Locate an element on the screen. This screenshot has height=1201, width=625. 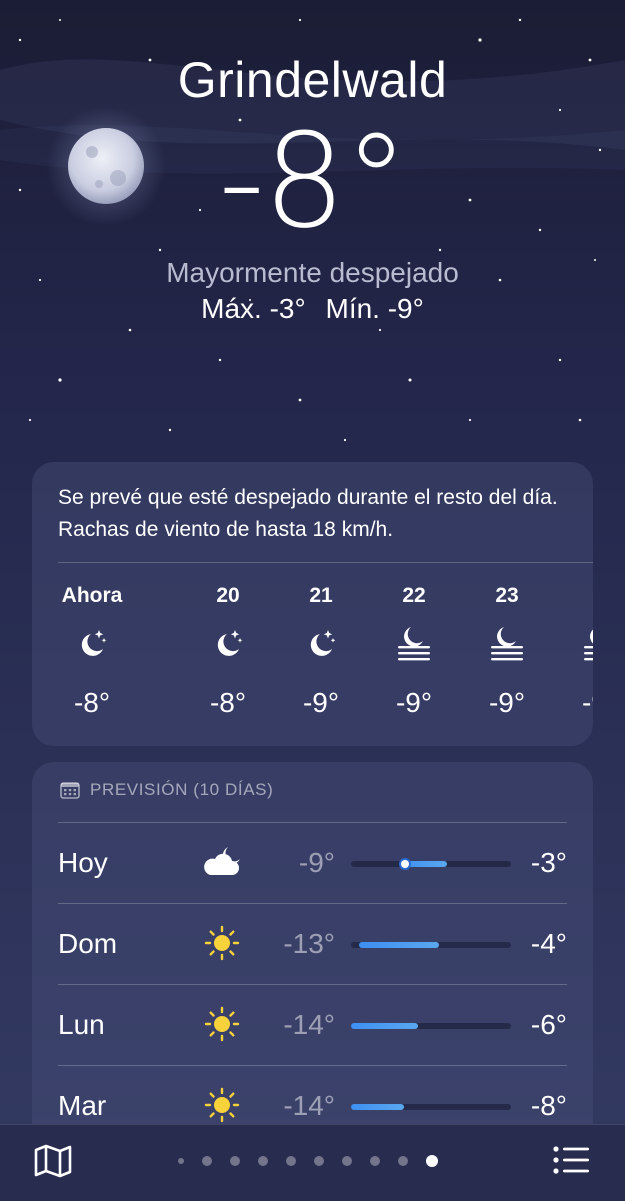
hour-item: 22 -9° is located at coordinates (414, 651).